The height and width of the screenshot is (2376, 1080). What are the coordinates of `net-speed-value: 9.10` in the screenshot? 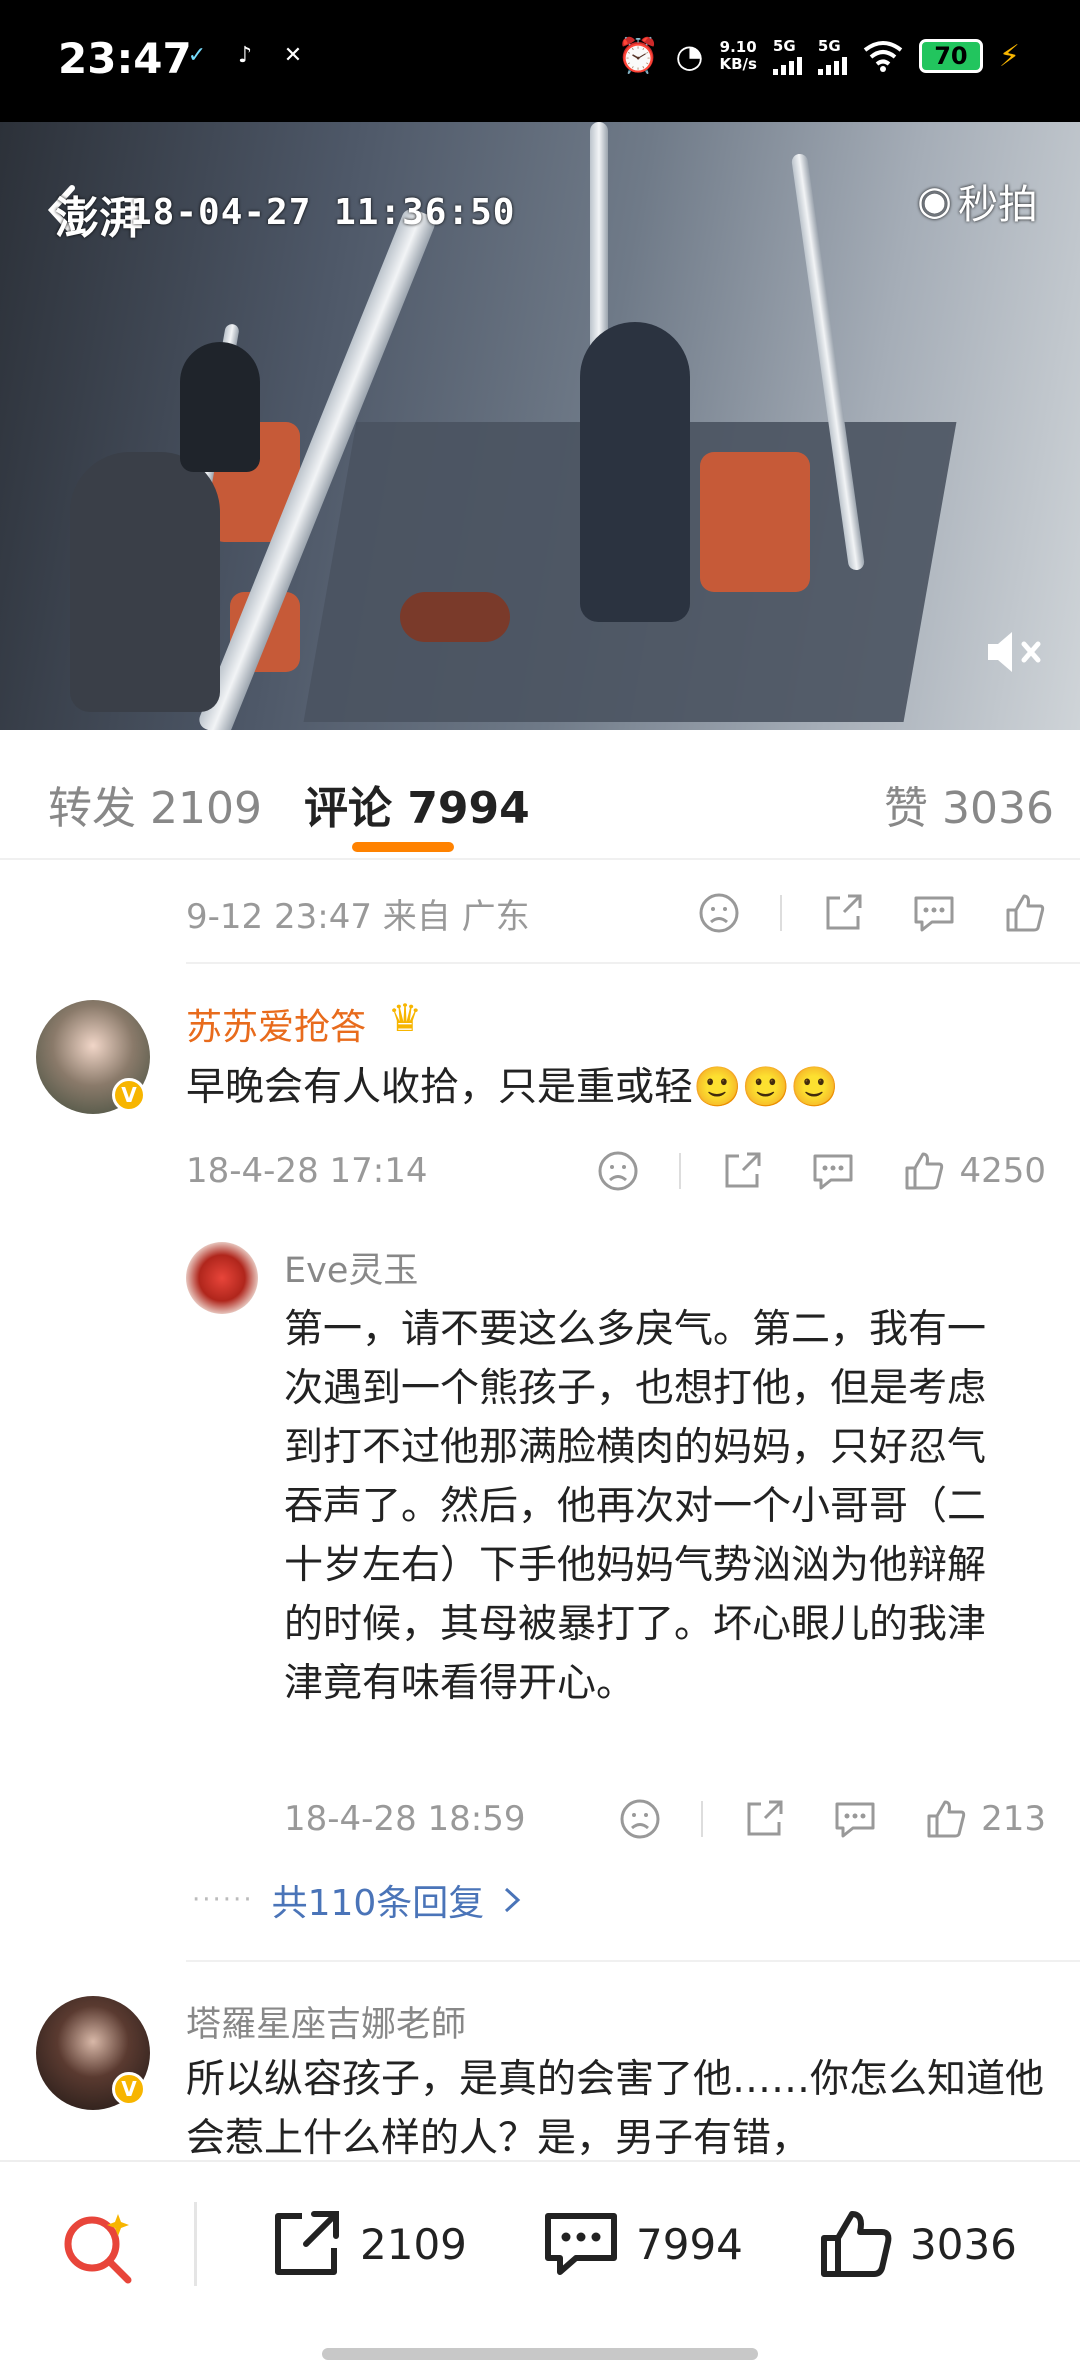 It's located at (738, 47).